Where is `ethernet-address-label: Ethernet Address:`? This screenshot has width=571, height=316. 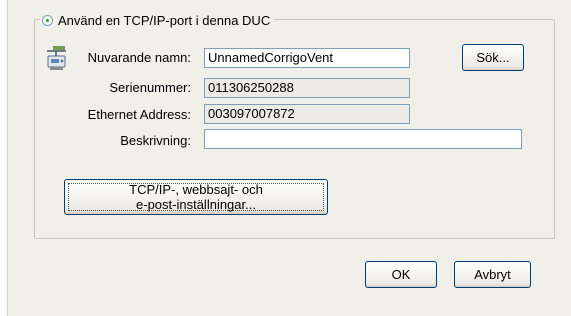 ethernet-address-label: Ethernet Address: is located at coordinates (139, 114).